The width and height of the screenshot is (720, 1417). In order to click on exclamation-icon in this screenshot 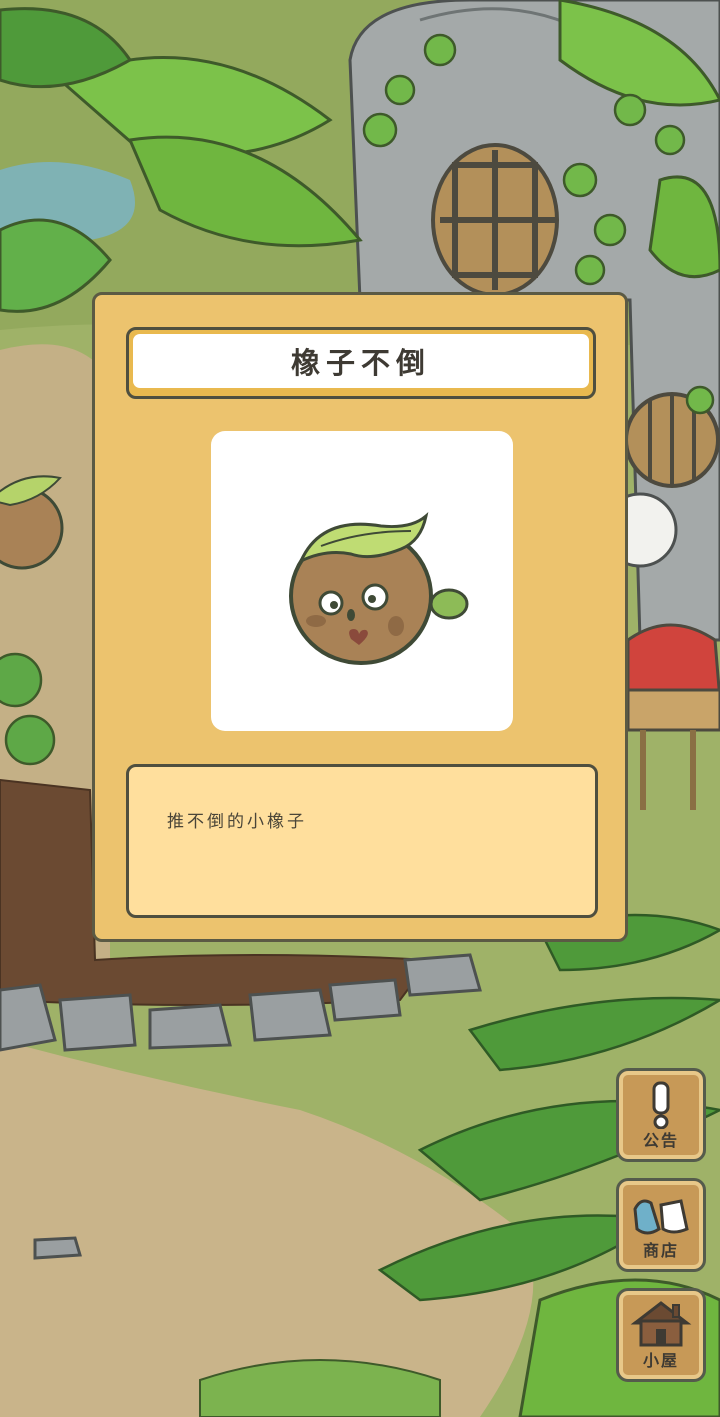, I will do `click(661, 1104)`.